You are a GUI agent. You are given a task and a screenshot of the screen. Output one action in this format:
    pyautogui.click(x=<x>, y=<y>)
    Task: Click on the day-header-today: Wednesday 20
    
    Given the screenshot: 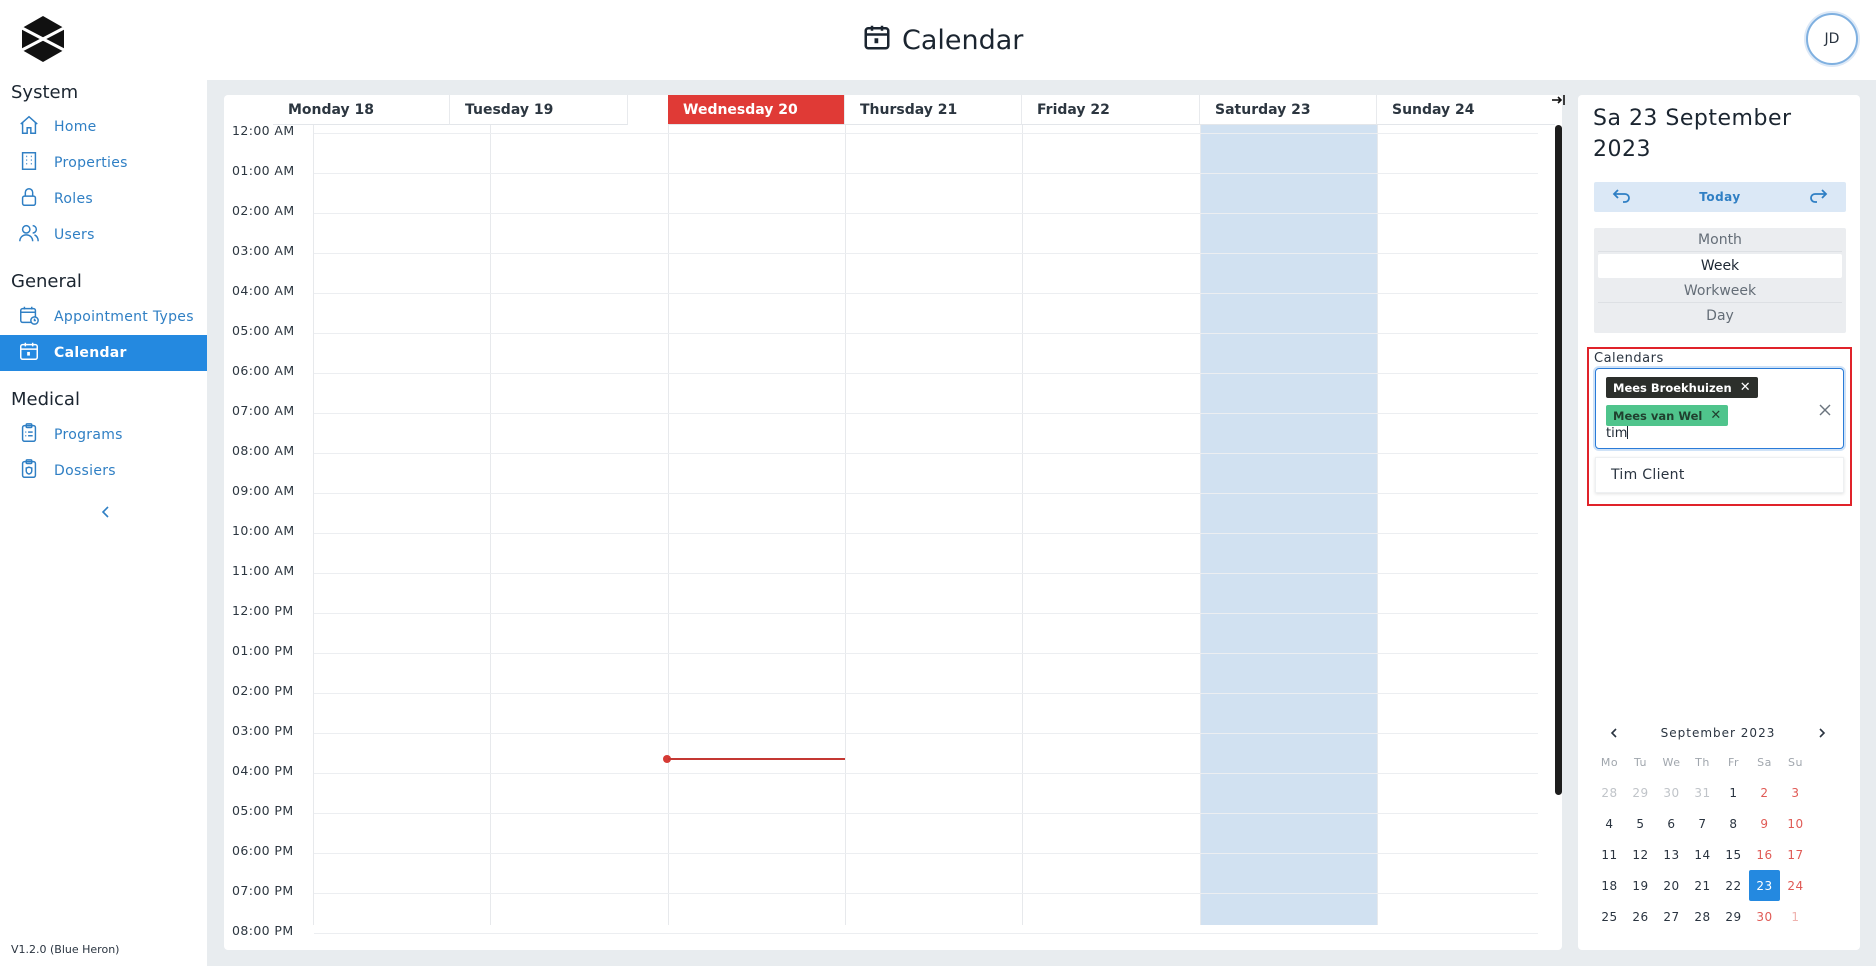 What is the action you would take?
    pyautogui.click(x=756, y=110)
    